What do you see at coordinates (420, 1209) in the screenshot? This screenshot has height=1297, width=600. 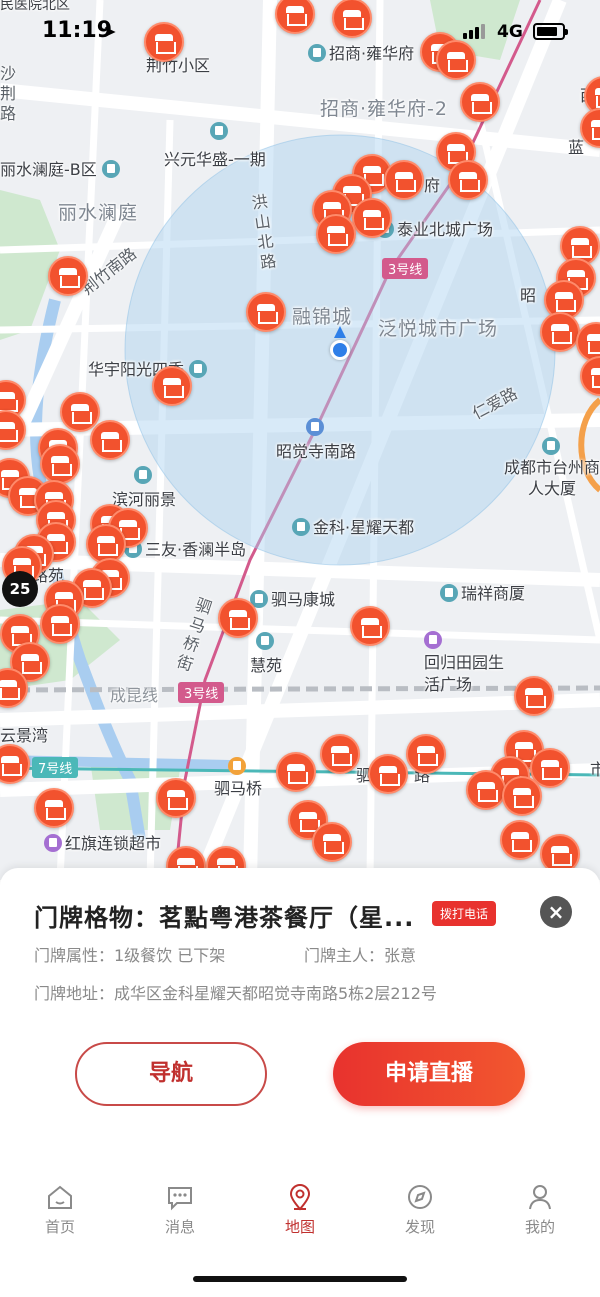 I see `tab-discover: 发现` at bounding box center [420, 1209].